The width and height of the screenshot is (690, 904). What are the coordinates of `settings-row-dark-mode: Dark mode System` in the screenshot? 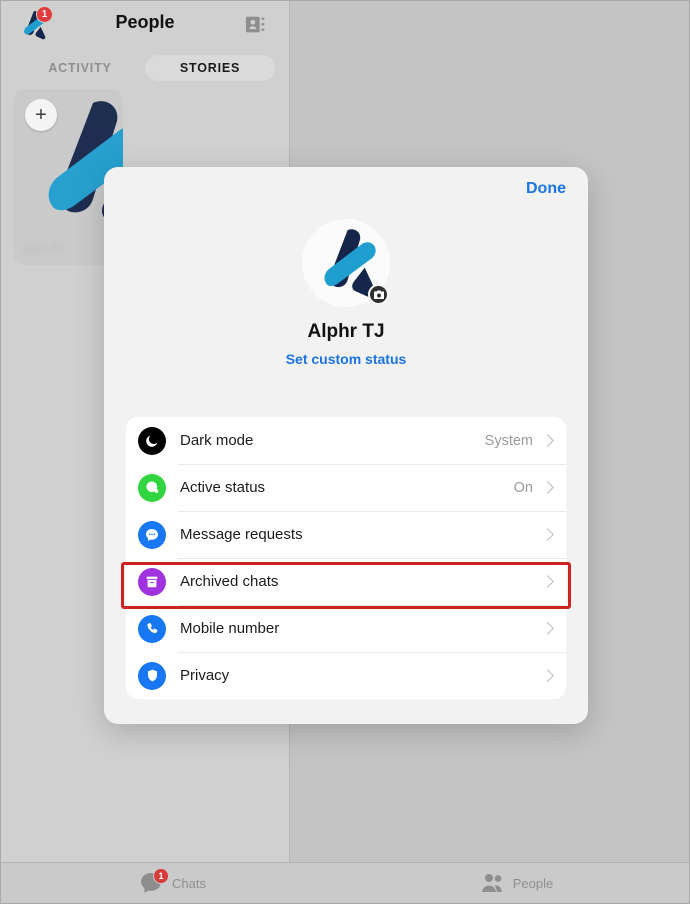 It's located at (346, 440).